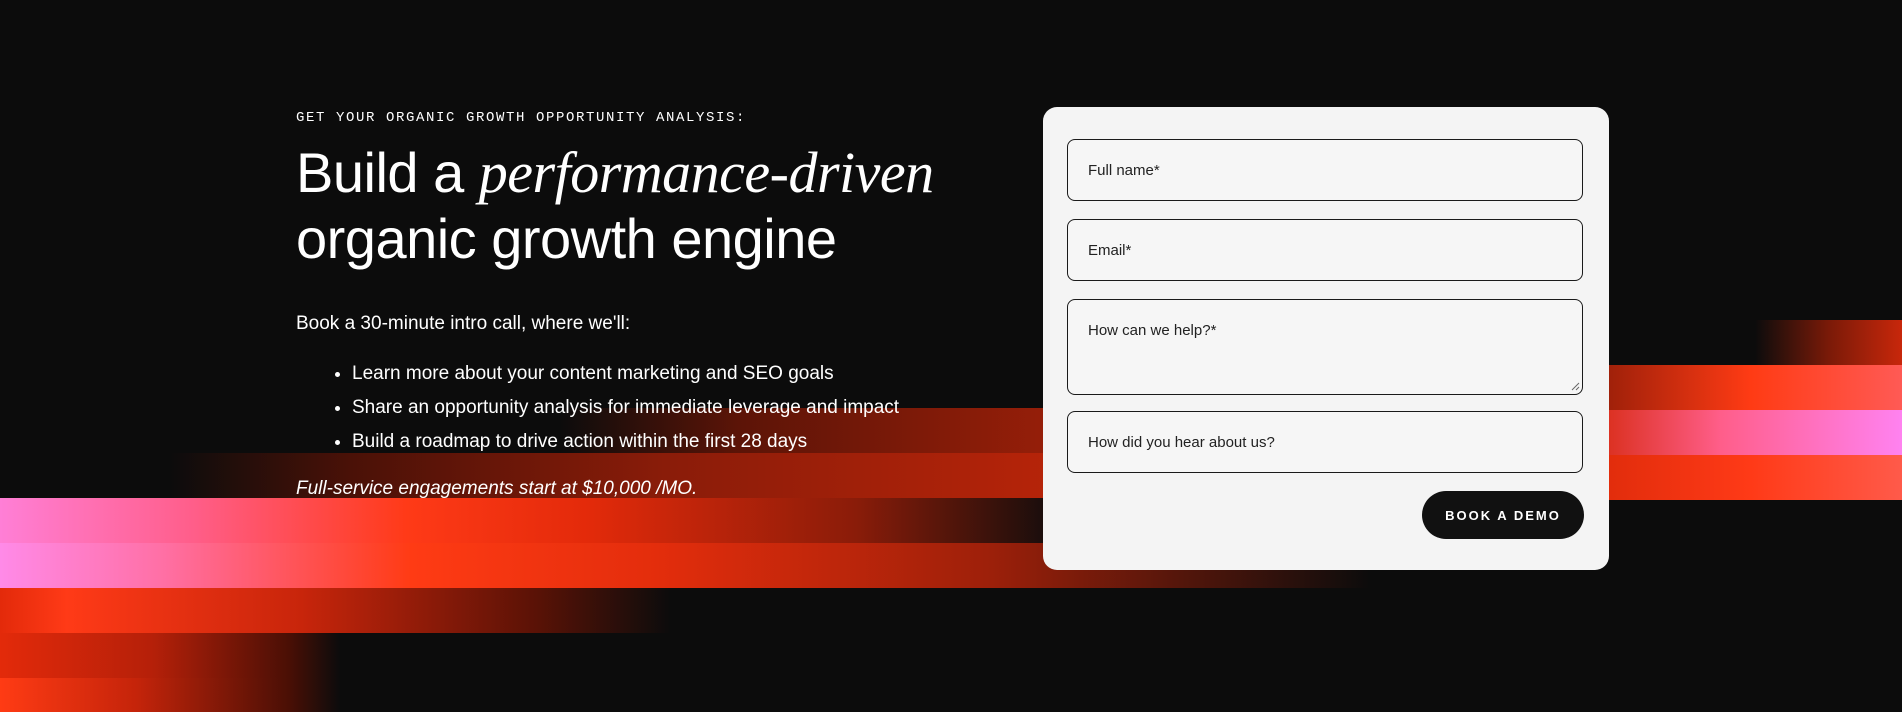  What do you see at coordinates (706, 172) in the screenshot?
I see `headline-italic: performance-driven` at bounding box center [706, 172].